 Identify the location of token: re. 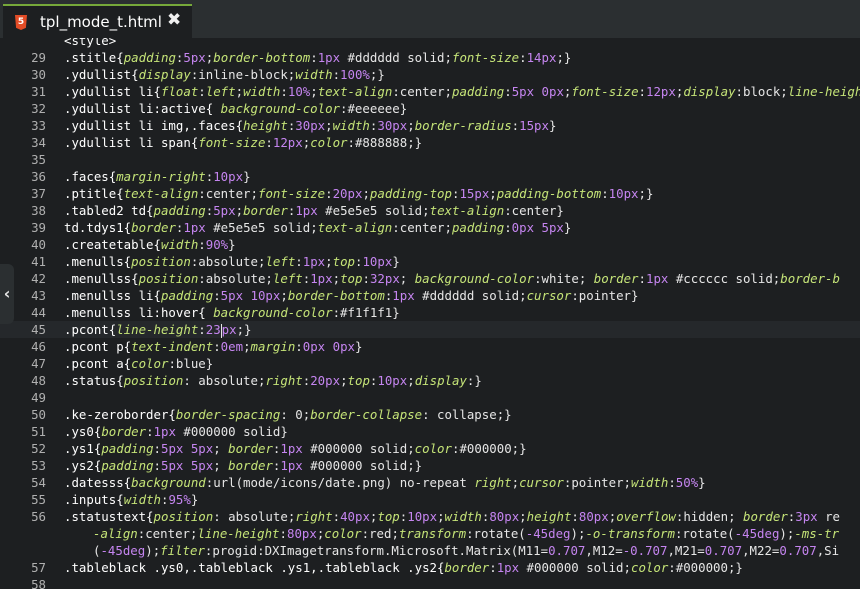
(829, 516).